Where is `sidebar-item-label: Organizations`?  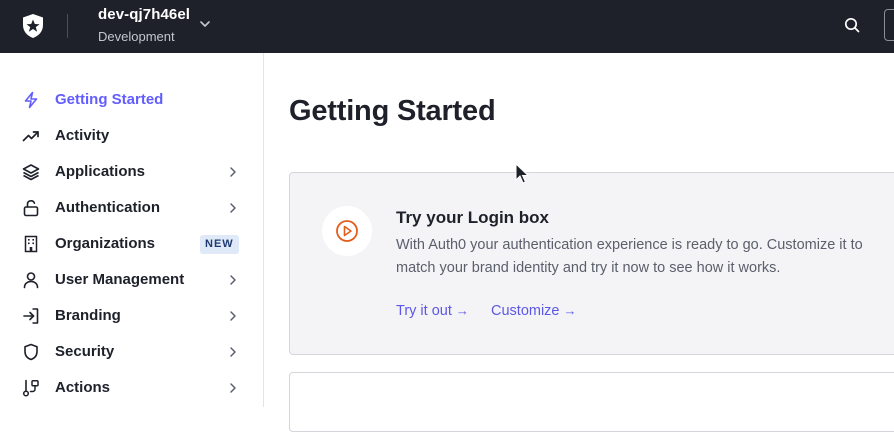 sidebar-item-label: Organizations is located at coordinates (105, 243).